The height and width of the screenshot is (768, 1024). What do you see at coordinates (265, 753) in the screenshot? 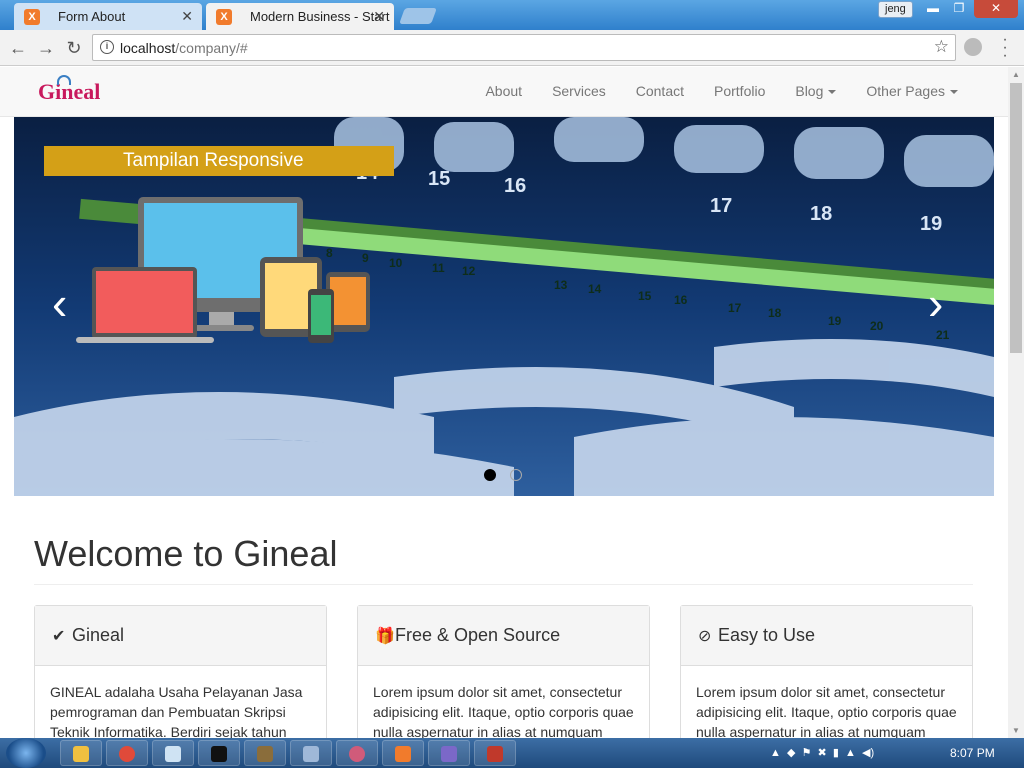
I see `app-taskbar-icon` at bounding box center [265, 753].